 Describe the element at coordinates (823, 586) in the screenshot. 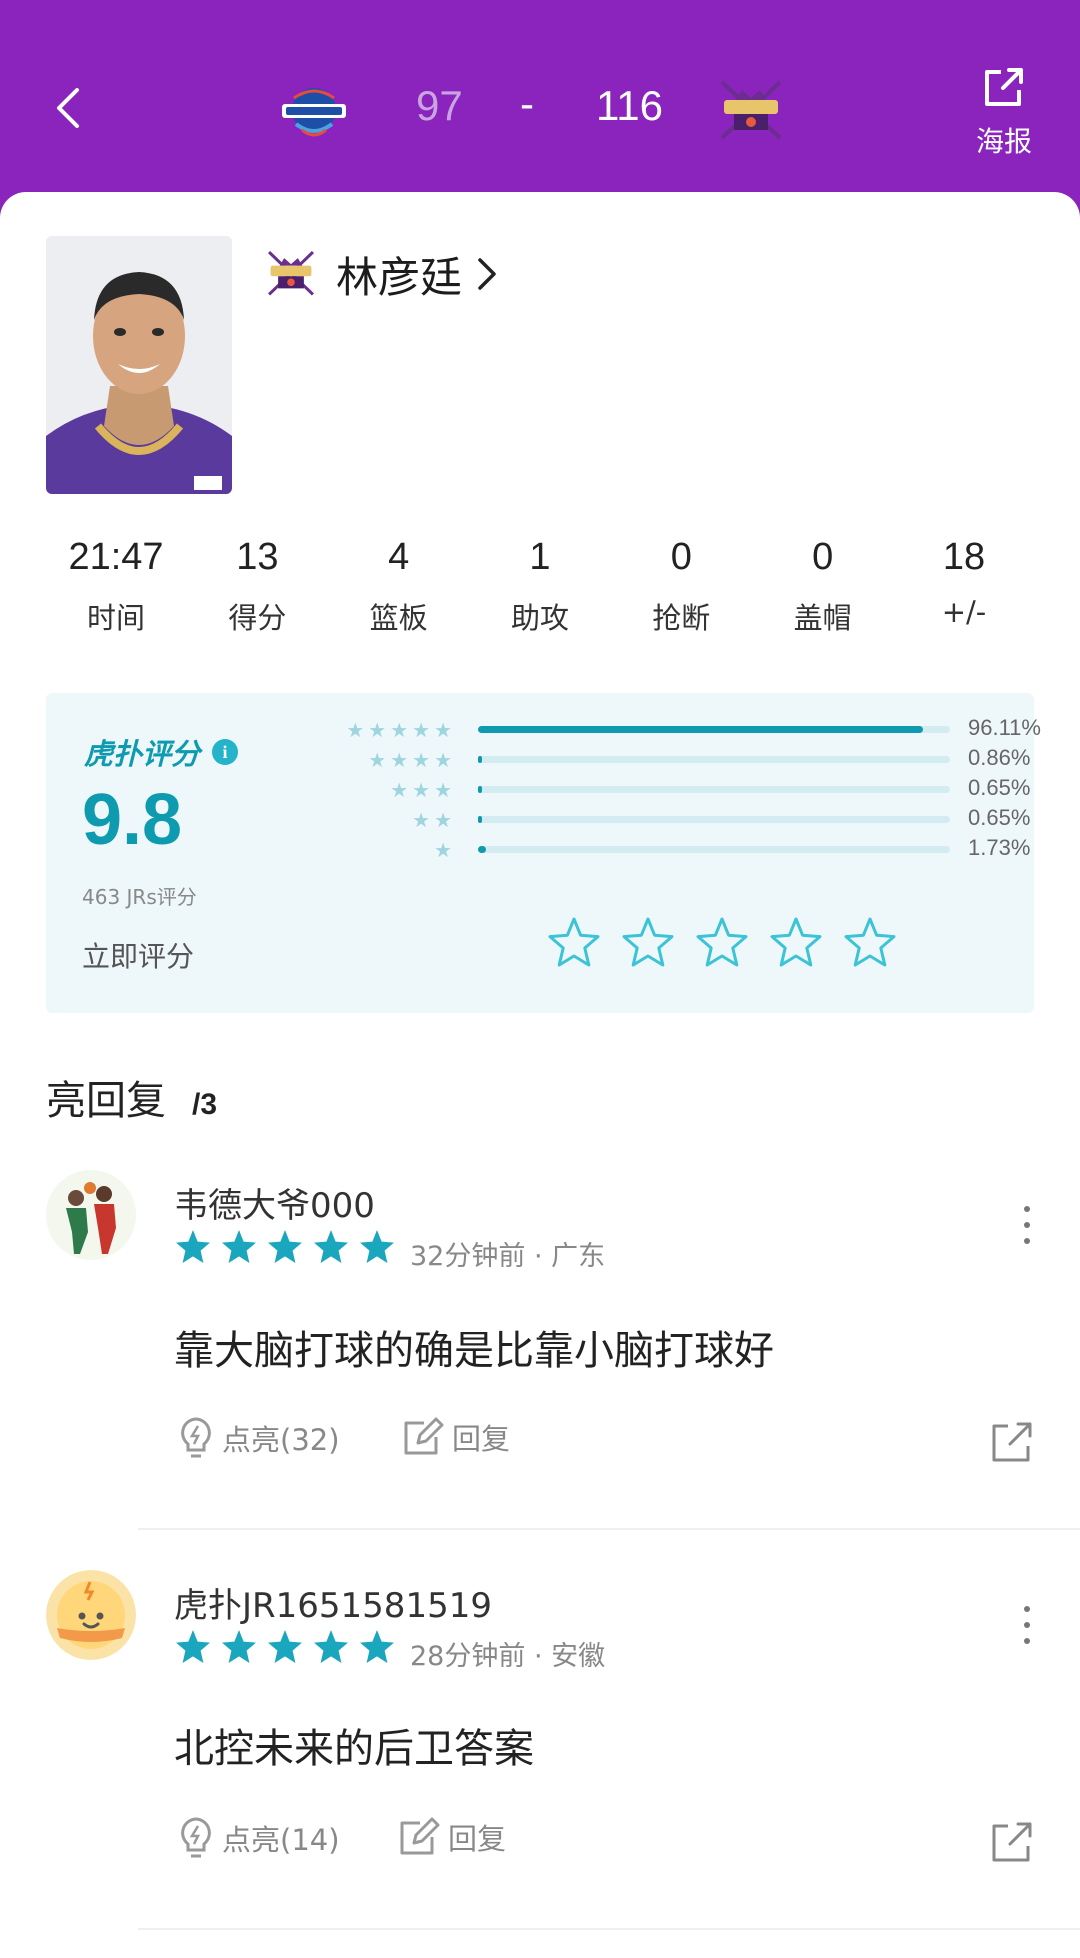

I see `stat-blocks: 0 盖帽` at that location.